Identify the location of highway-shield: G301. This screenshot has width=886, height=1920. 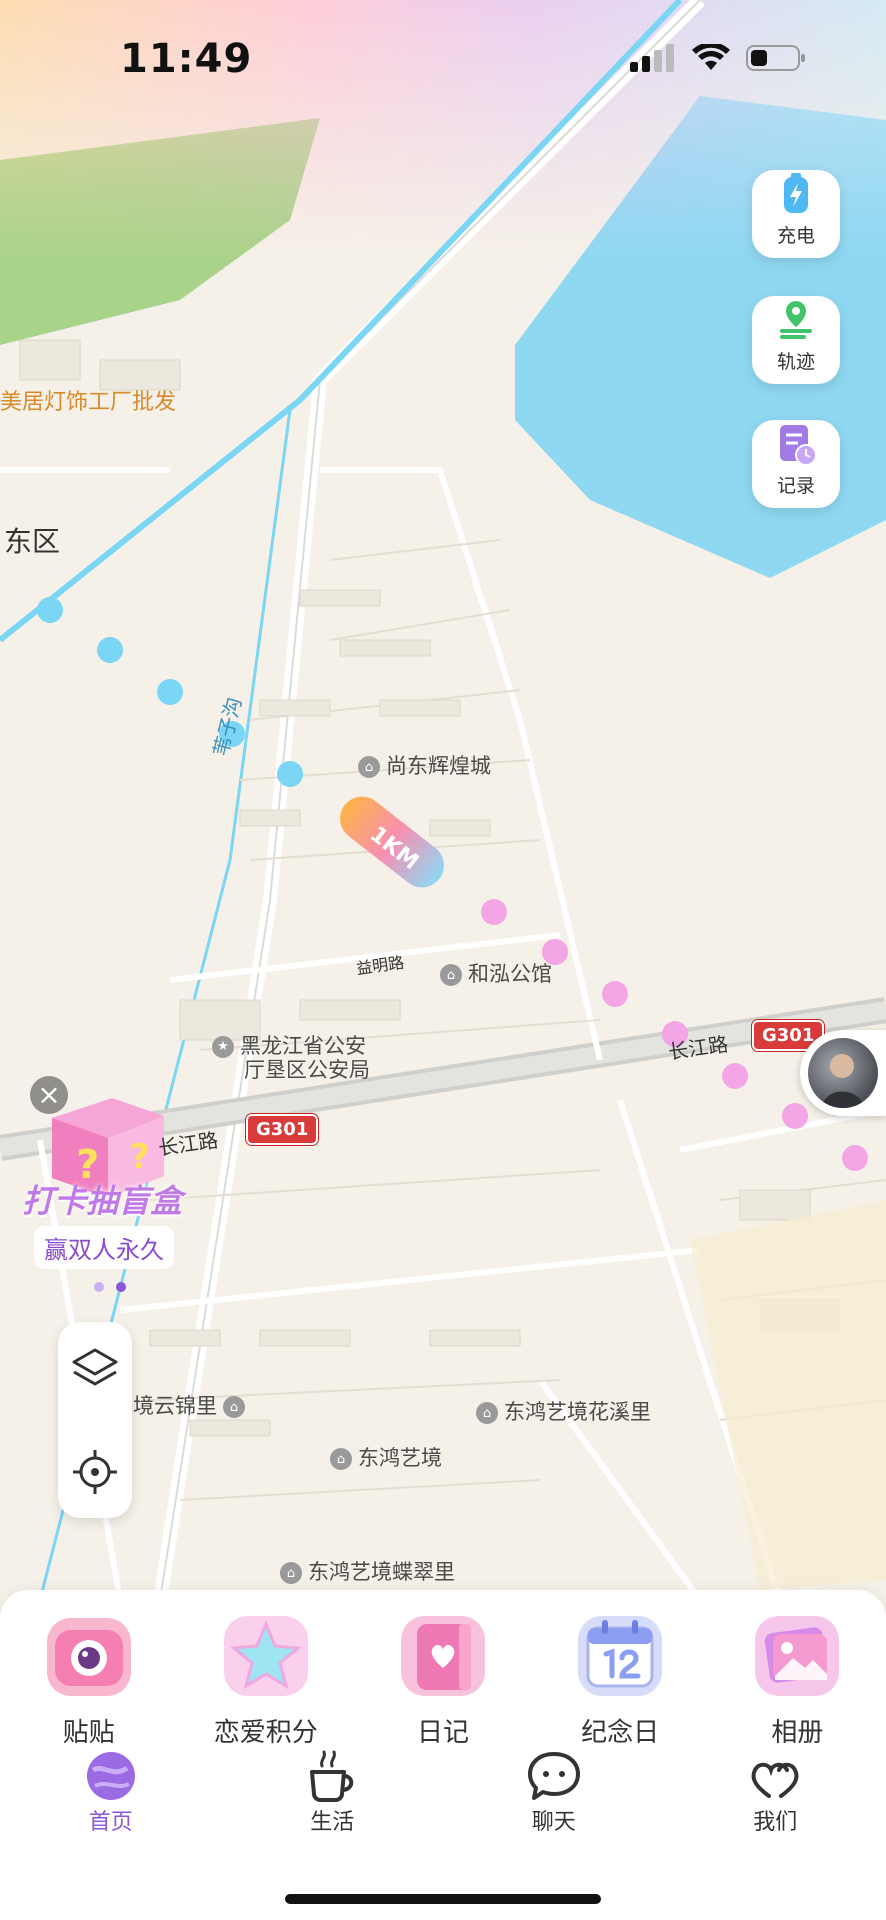
(282, 1129).